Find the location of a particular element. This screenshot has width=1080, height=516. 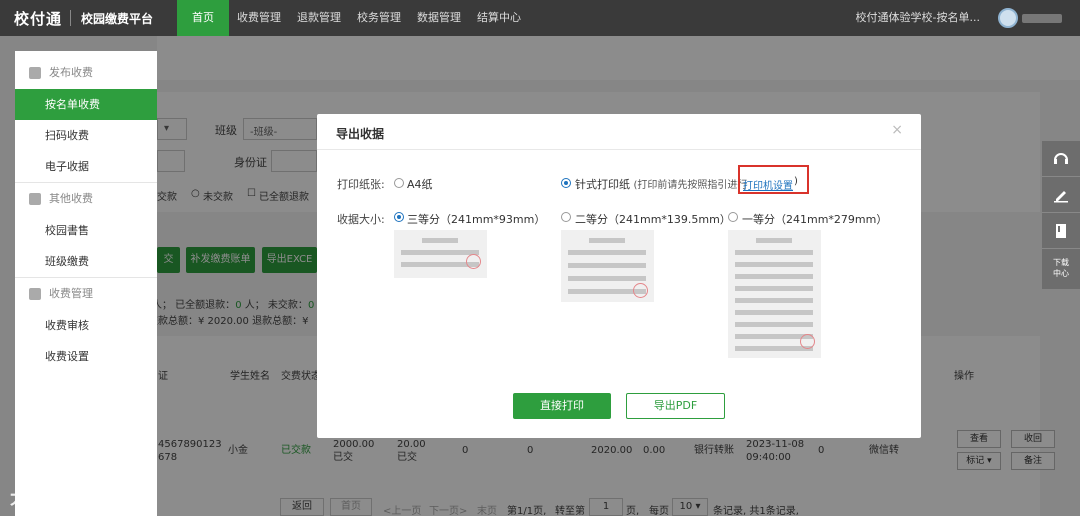

floating-toolbar: 下载 中心 is located at coordinates (1061, 215).